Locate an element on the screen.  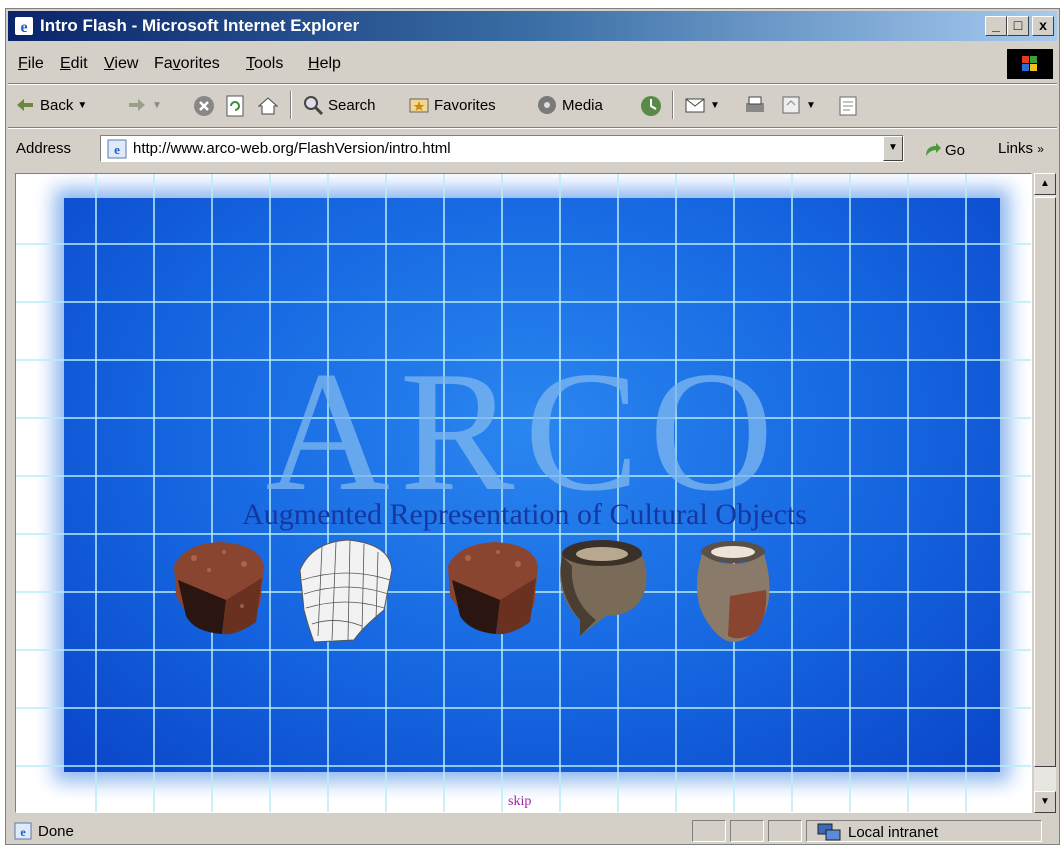
media-button: Media is located at coordinates (569, 105).